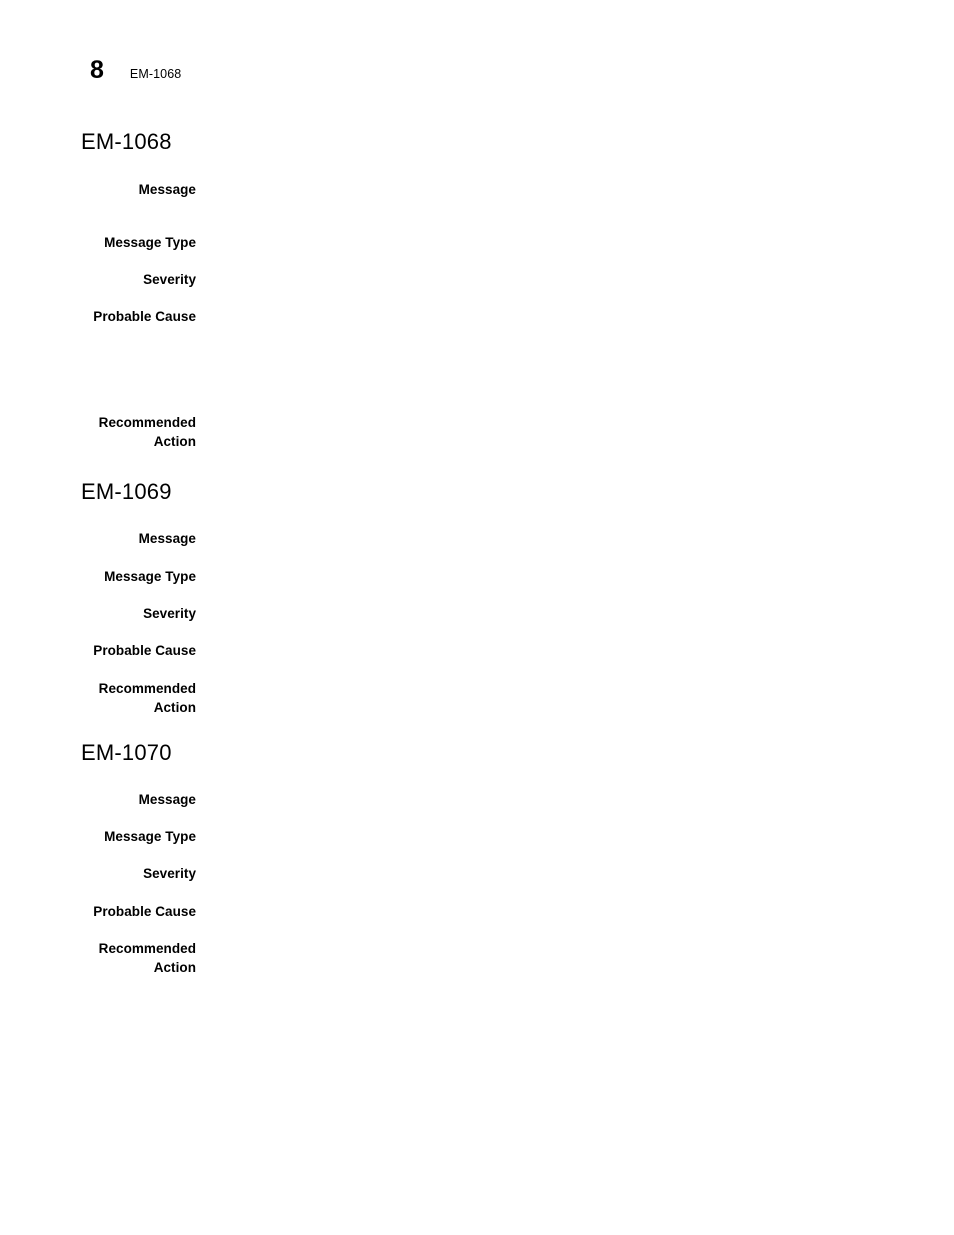 The height and width of the screenshot is (1235, 954). What do you see at coordinates (126, 491) in the screenshot?
I see `section-heading: EM-1069` at bounding box center [126, 491].